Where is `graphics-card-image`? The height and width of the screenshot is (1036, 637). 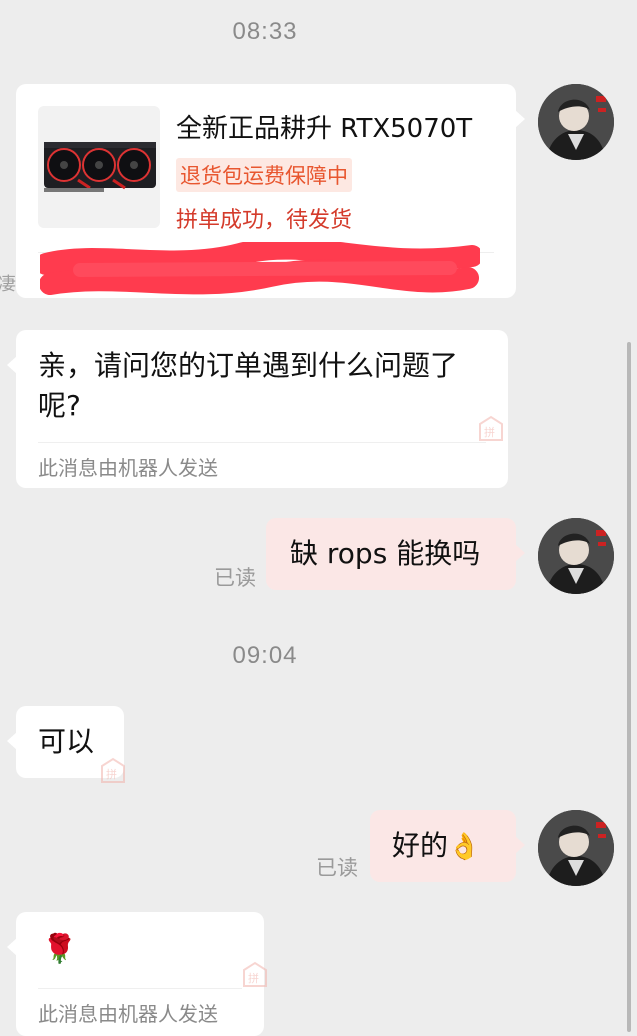 graphics-card-image is located at coordinates (100, 167).